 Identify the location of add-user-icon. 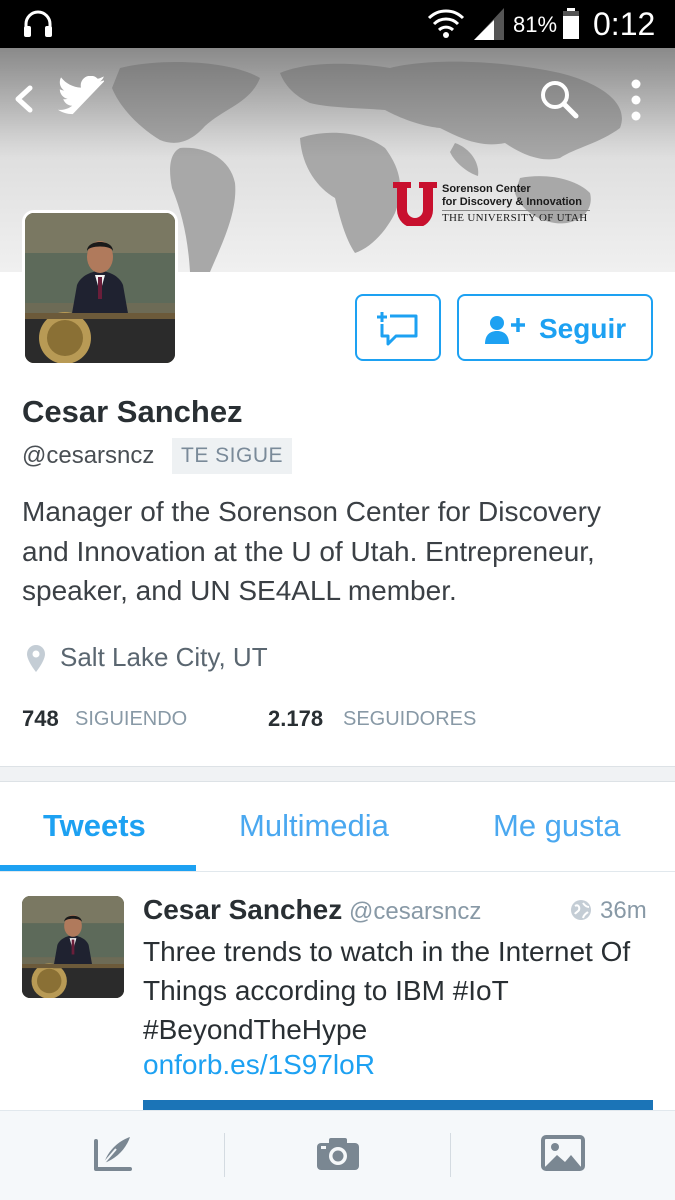
(505, 330).